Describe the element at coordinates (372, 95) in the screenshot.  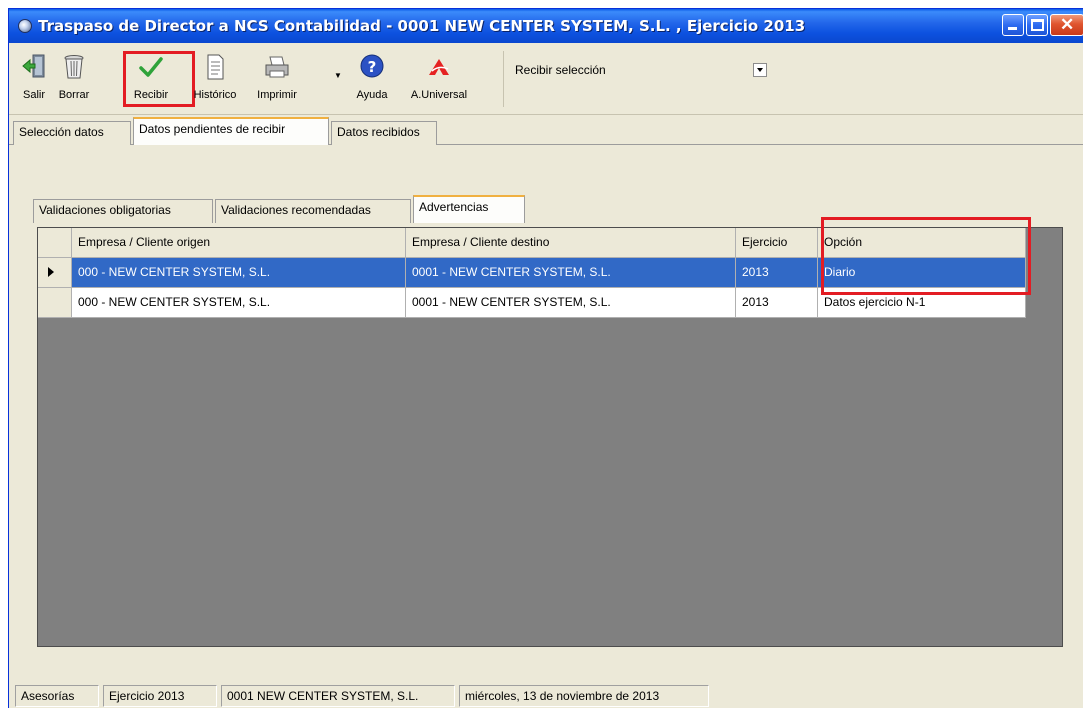
I see `help-label: Ayuda` at that location.